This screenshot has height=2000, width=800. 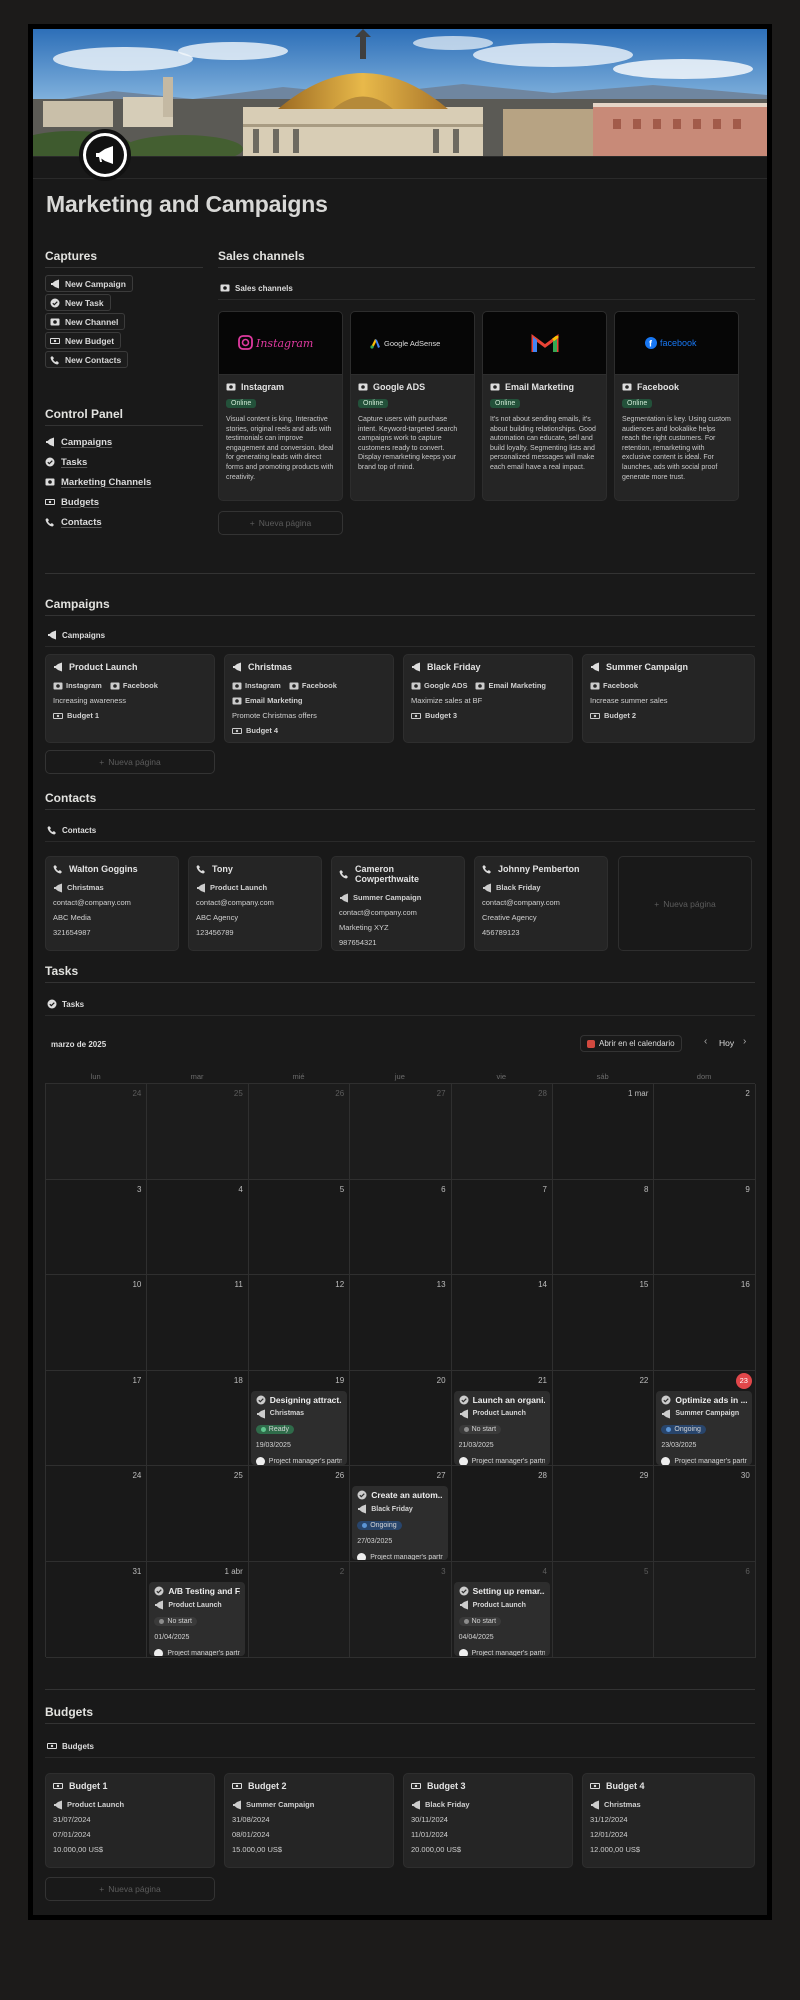 What do you see at coordinates (401, 1132) in the screenshot?
I see `calendar-day-cell: 27` at bounding box center [401, 1132].